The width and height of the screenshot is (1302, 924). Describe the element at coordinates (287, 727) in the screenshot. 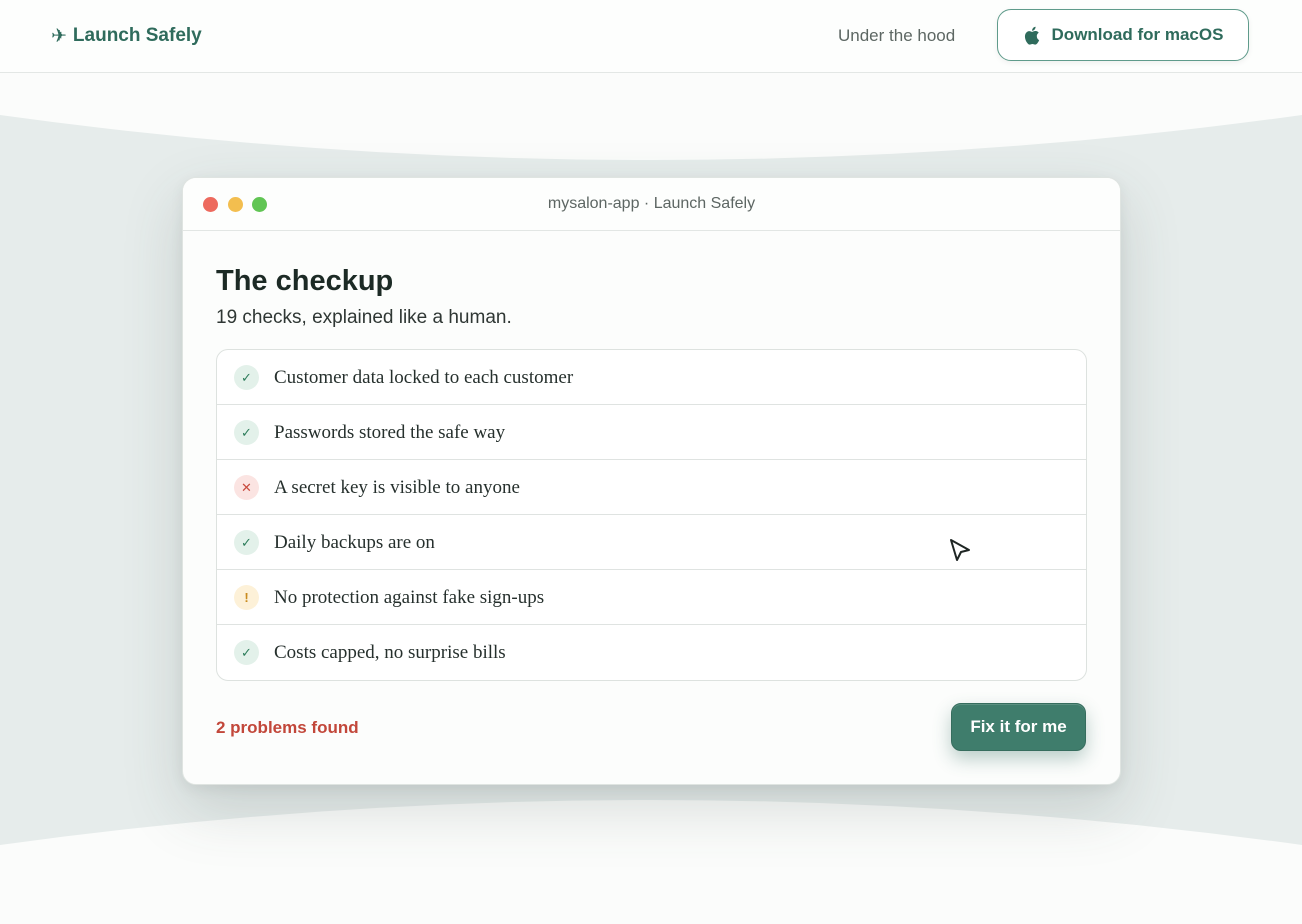

I see `problems-summary: 2 problems found` at that location.